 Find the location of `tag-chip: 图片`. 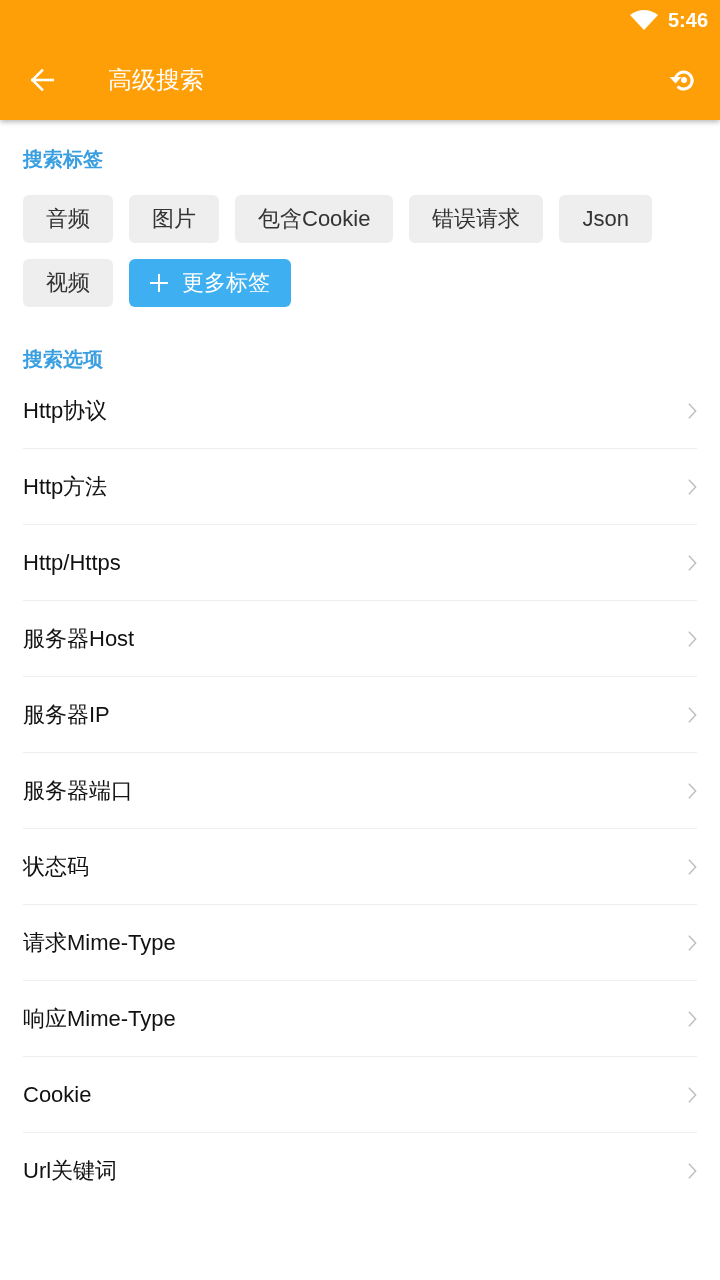

tag-chip: 图片 is located at coordinates (174, 219).